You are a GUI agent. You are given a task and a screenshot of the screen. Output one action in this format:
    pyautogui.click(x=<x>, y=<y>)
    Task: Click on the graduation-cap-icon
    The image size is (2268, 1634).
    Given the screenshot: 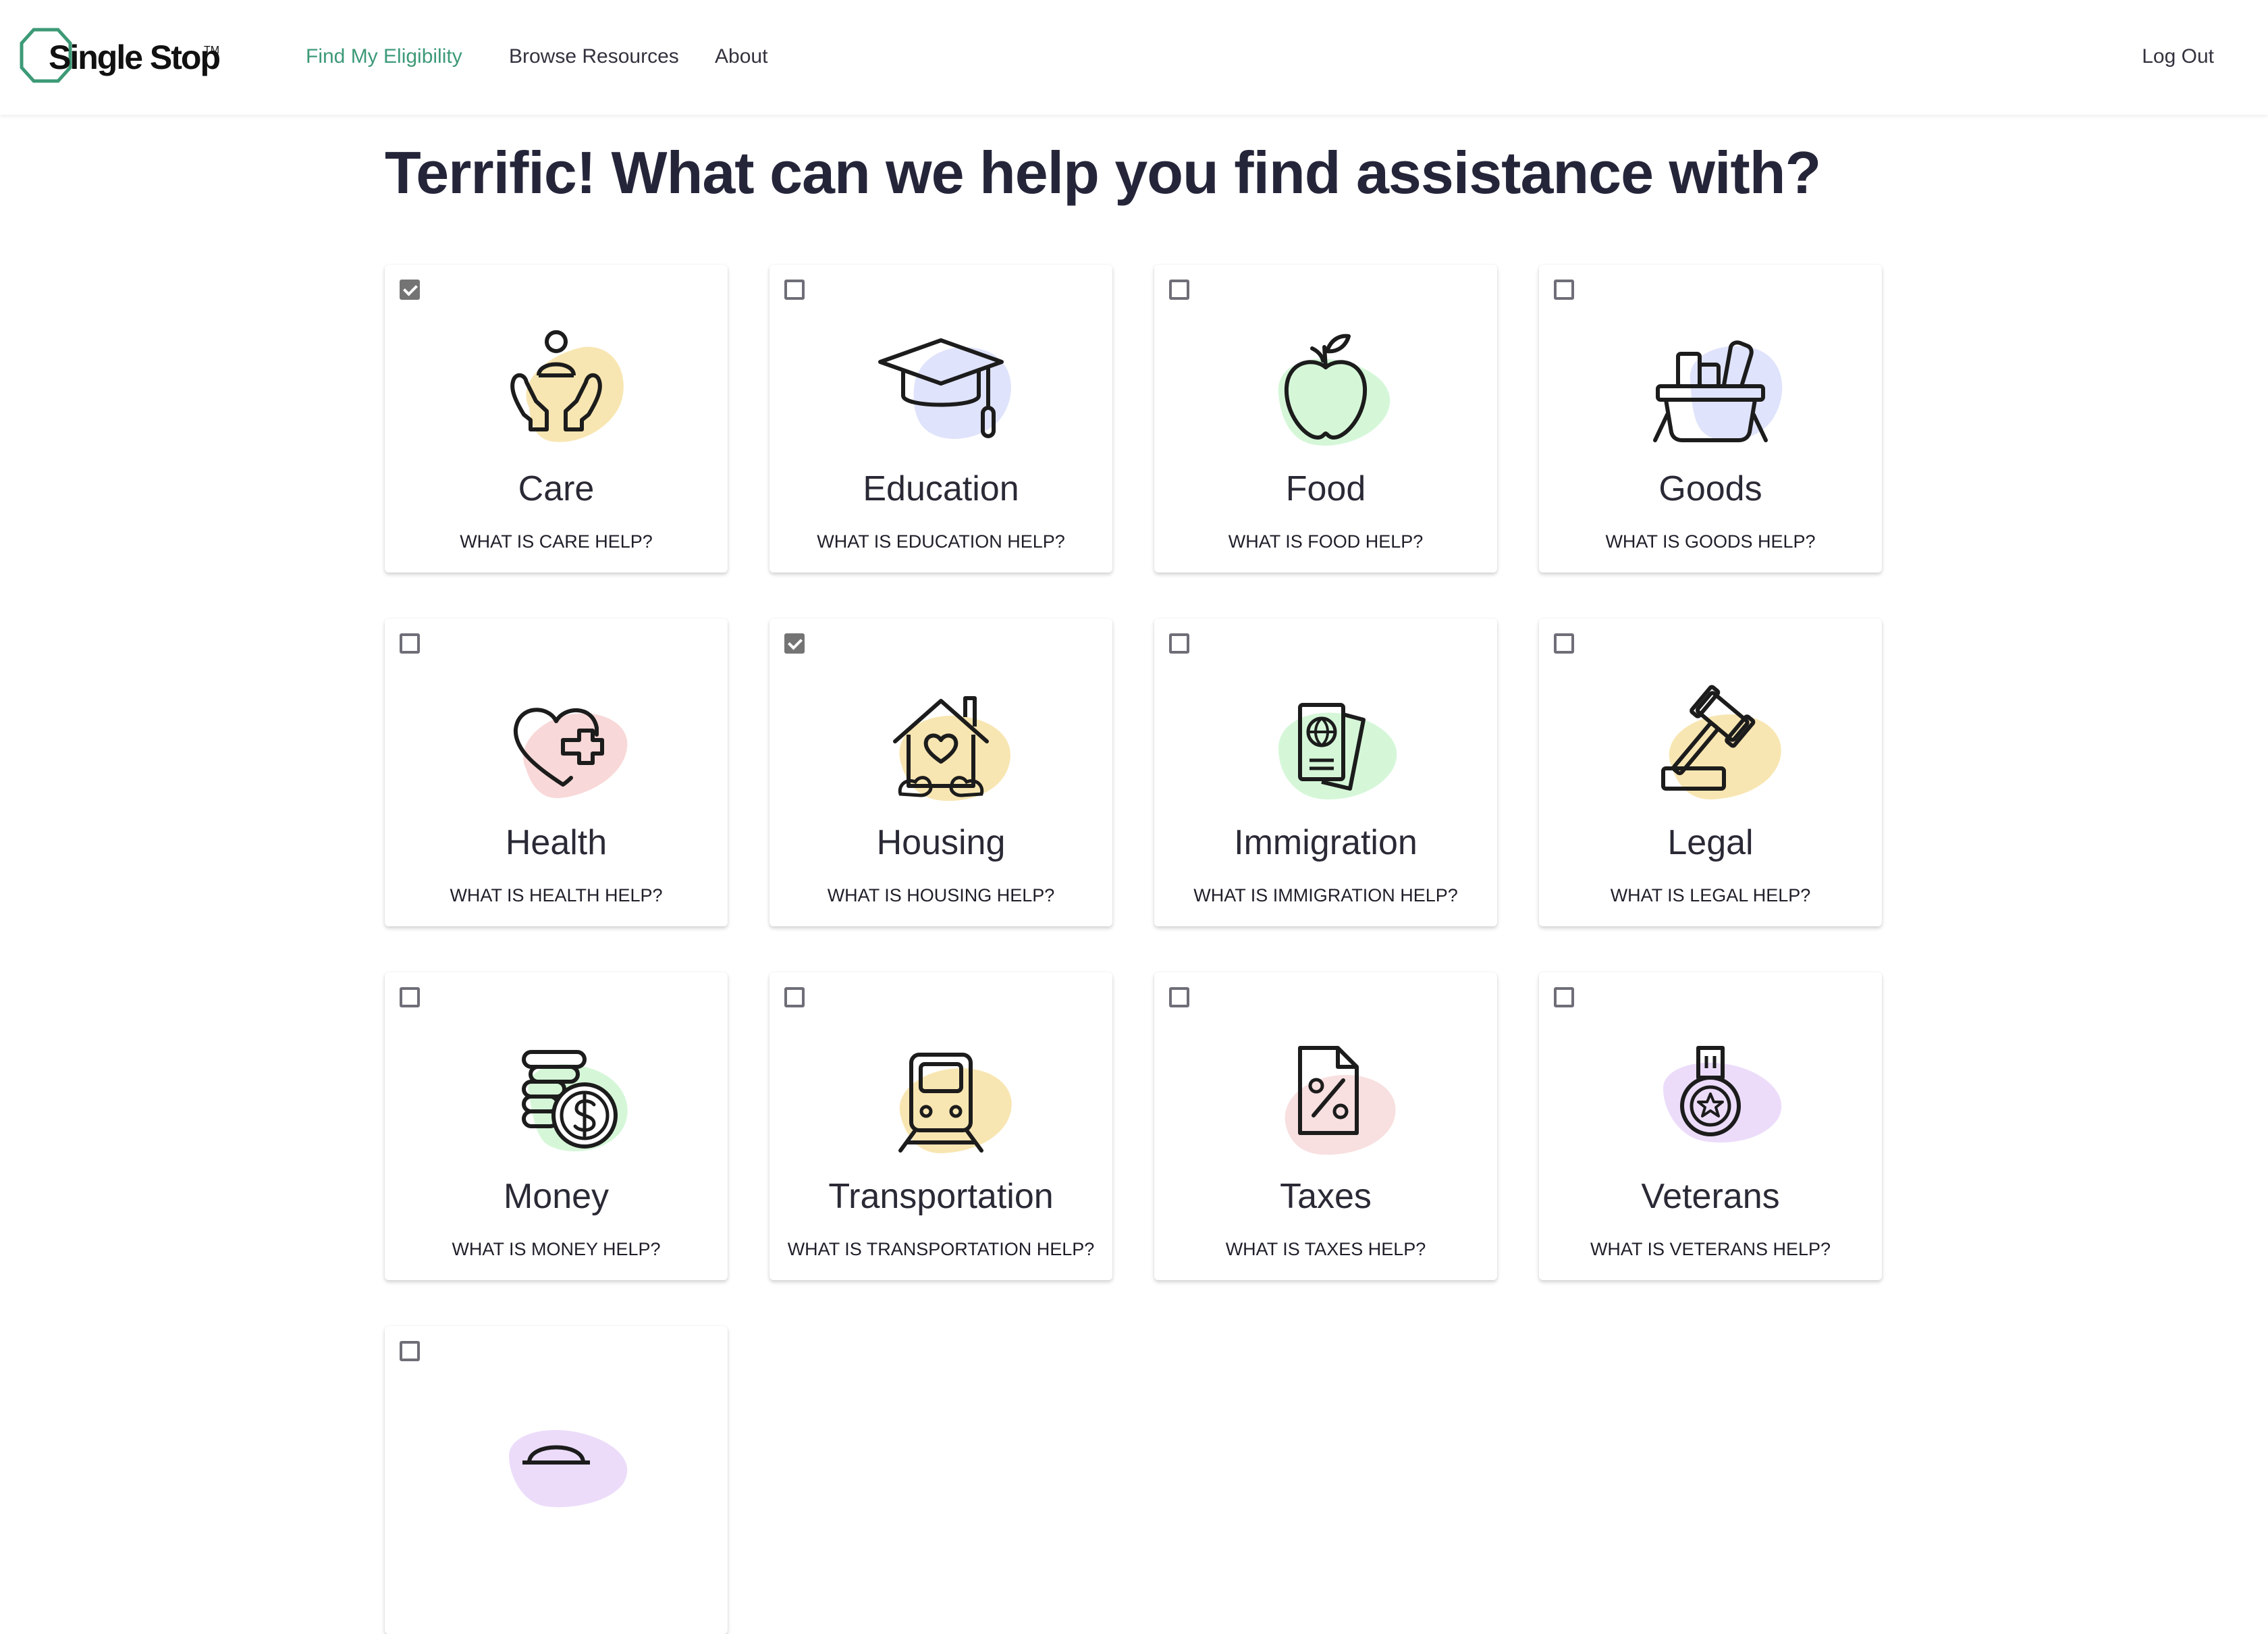 What is the action you would take?
    pyautogui.click(x=941, y=381)
    